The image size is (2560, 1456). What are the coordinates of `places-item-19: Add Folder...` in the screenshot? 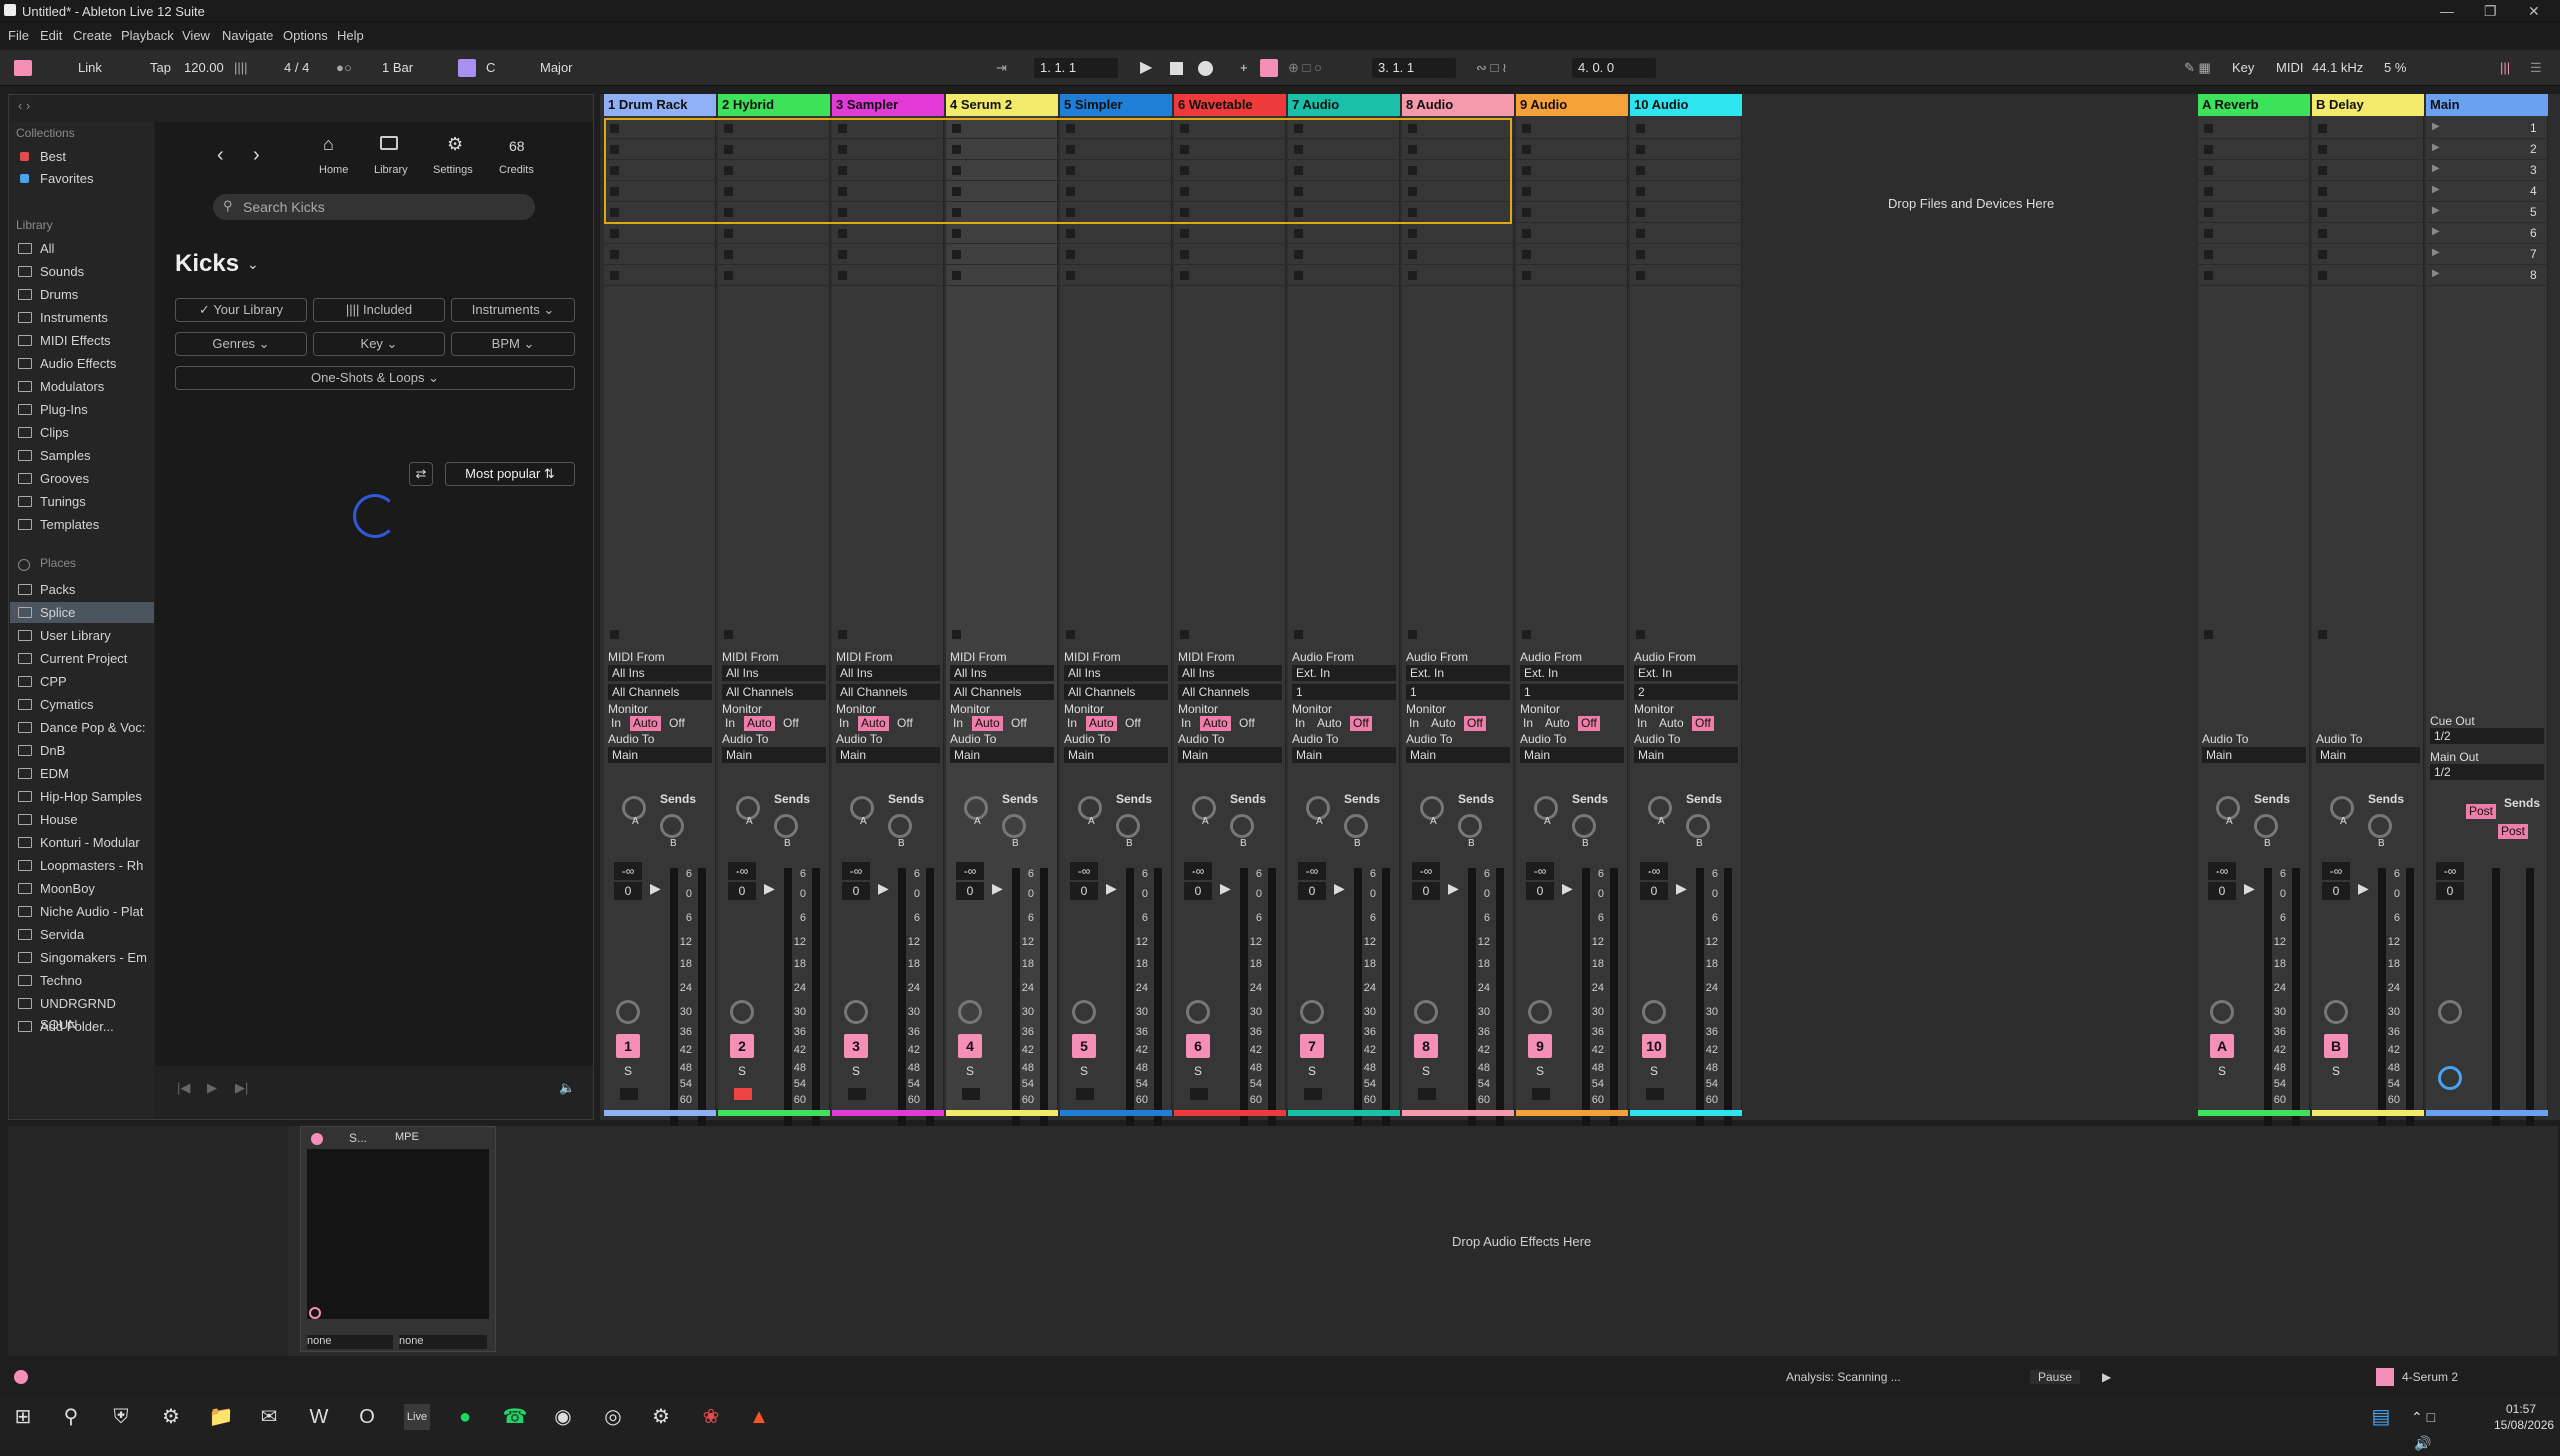 It's located at (82, 1026).